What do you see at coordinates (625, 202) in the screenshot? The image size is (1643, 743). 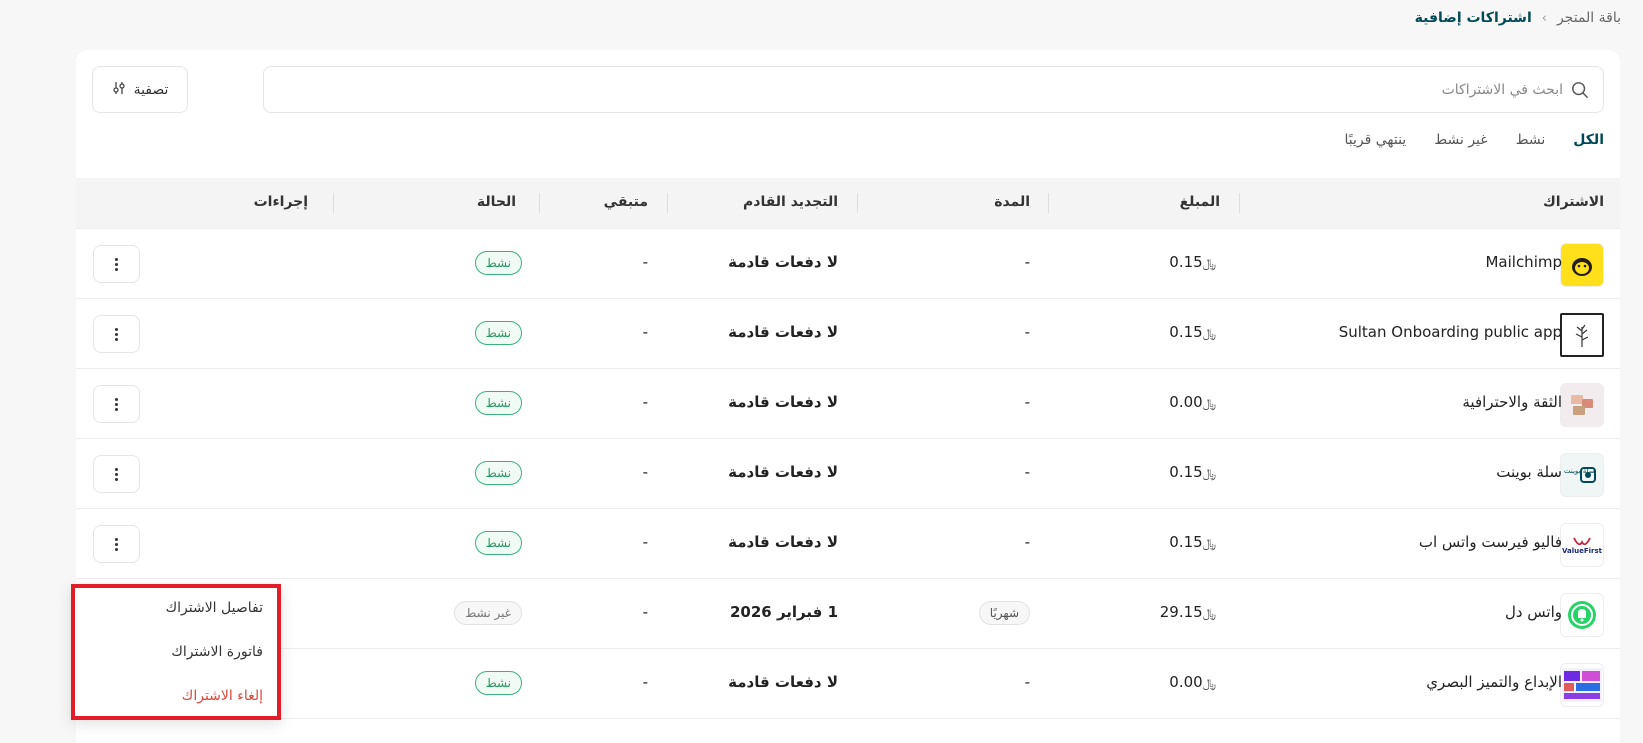 I see `header-remaining: متبقي` at bounding box center [625, 202].